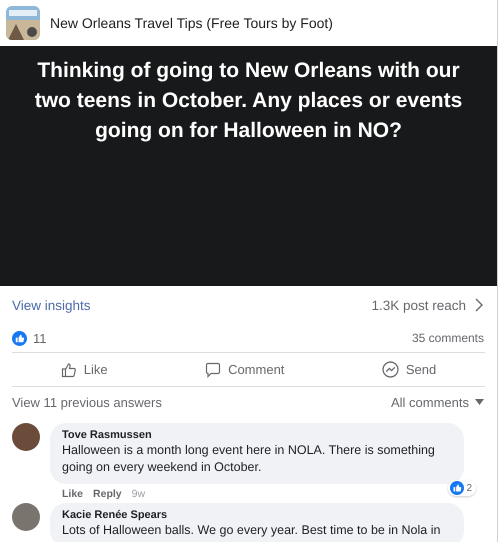 This screenshot has height=542, width=500. What do you see at coordinates (409, 369) in the screenshot?
I see `send-button: Send` at bounding box center [409, 369].